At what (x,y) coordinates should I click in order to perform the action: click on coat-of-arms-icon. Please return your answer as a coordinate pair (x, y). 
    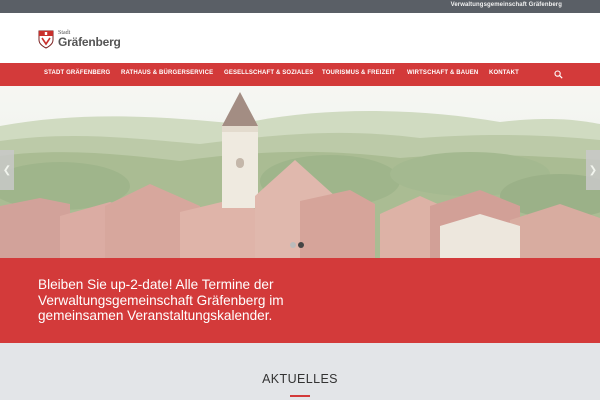
    Looking at the image, I should click on (46, 39).